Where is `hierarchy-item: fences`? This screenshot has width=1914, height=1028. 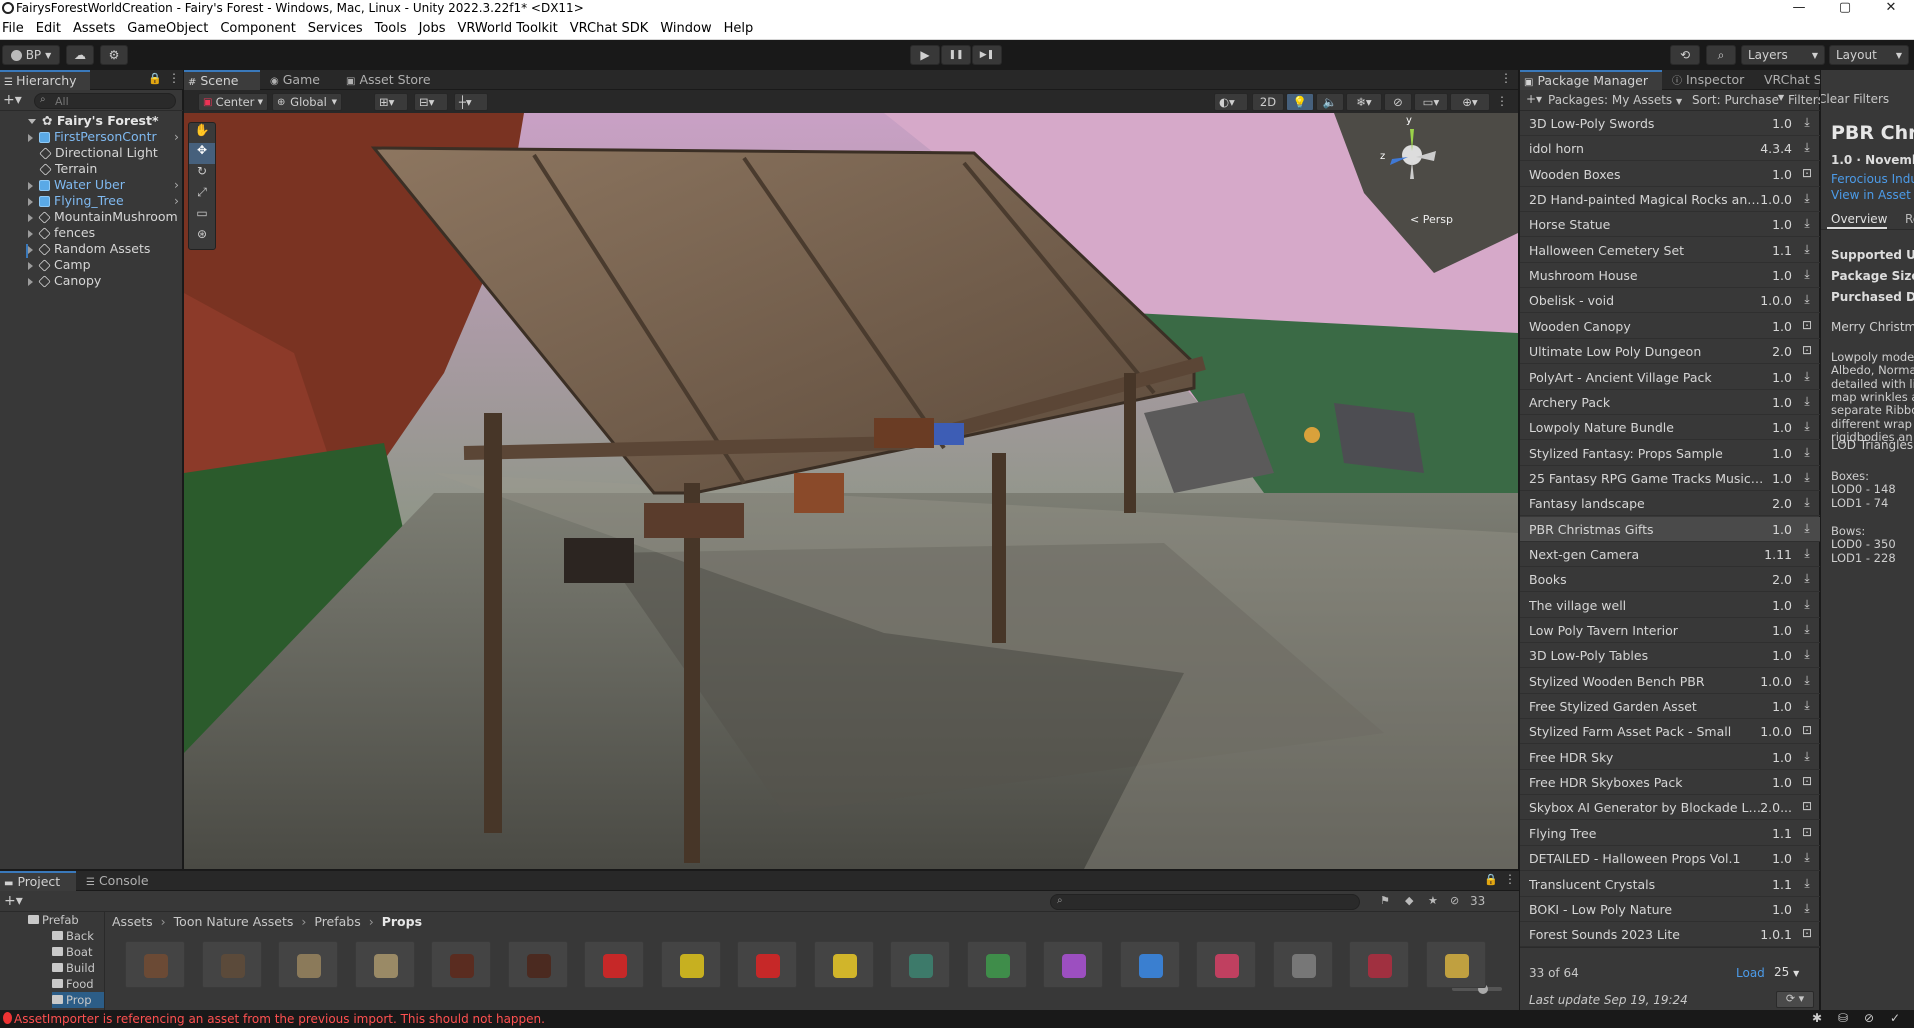 hierarchy-item: fences is located at coordinates (91, 233).